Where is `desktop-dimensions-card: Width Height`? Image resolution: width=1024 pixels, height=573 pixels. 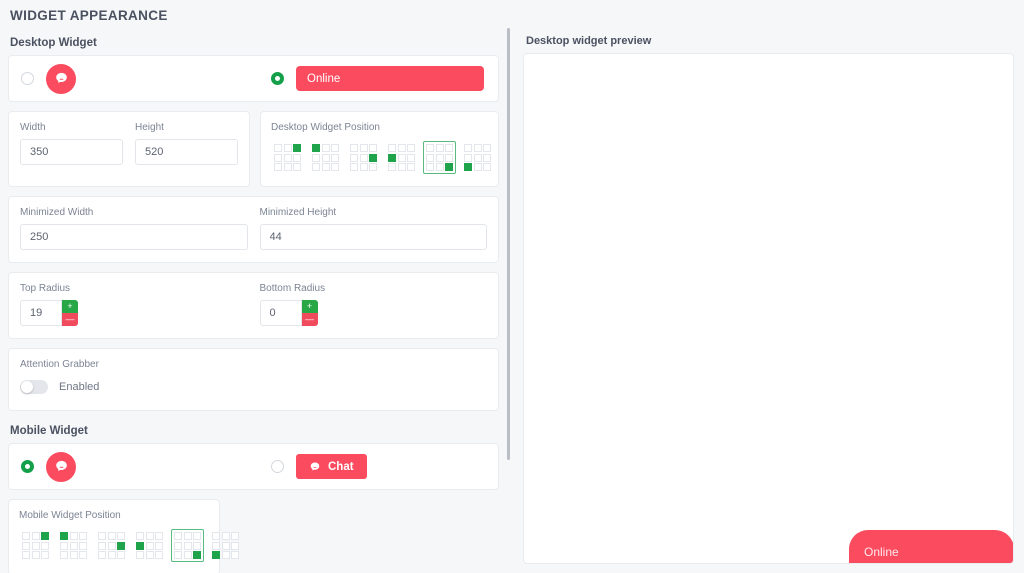
desktop-dimensions-card: Width Height is located at coordinates (129, 149).